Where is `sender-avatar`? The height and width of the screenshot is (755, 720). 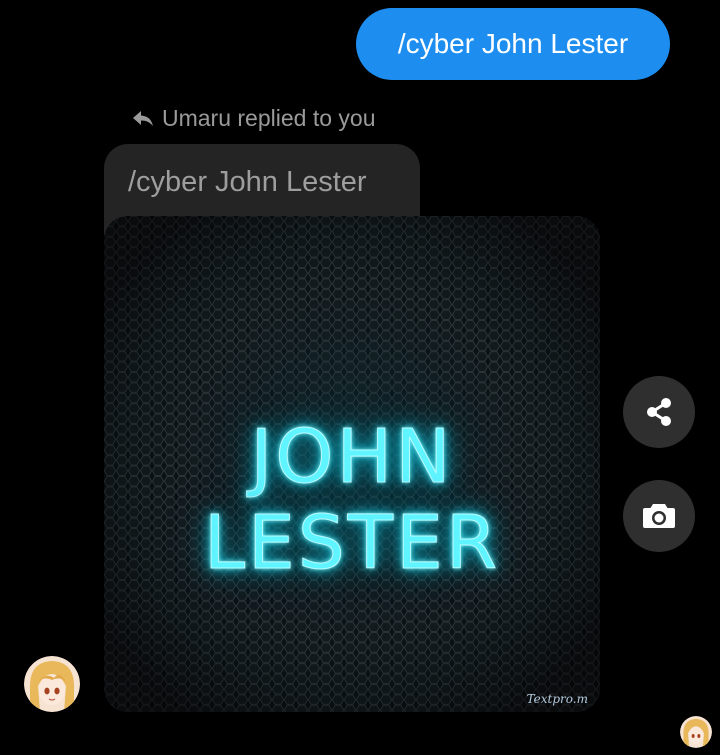 sender-avatar is located at coordinates (52, 684).